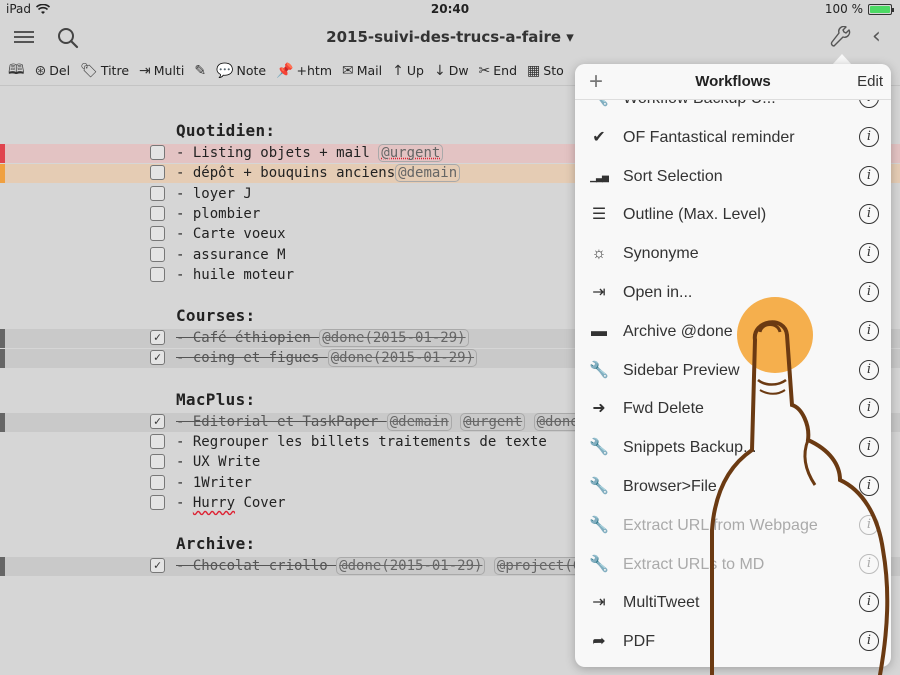 This screenshot has width=900, height=675. Describe the element at coordinates (733, 448) in the screenshot. I see `workflow-item: 🔧 Snippets Backup... i` at that location.